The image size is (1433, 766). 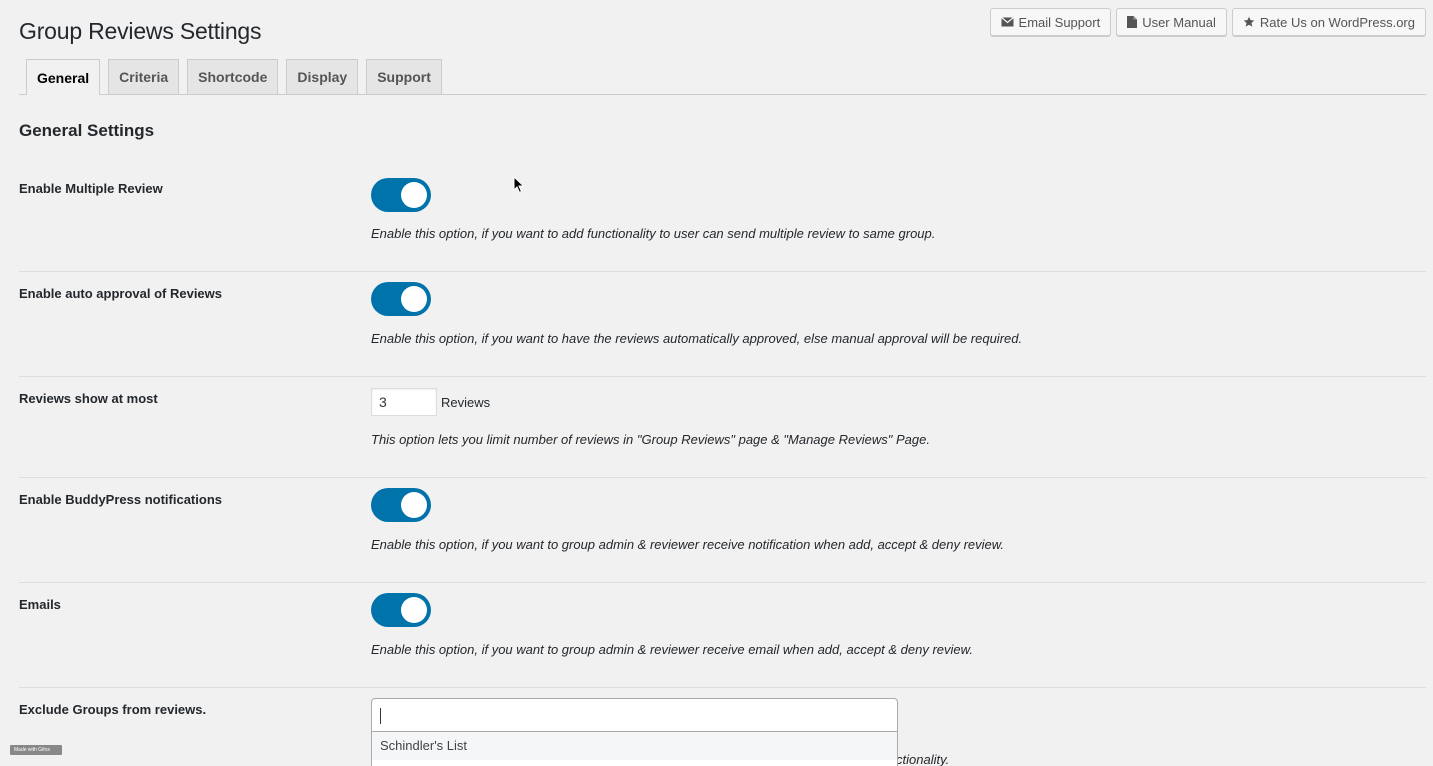 I want to click on buddypress-notifications-toggle, so click(x=401, y=505).